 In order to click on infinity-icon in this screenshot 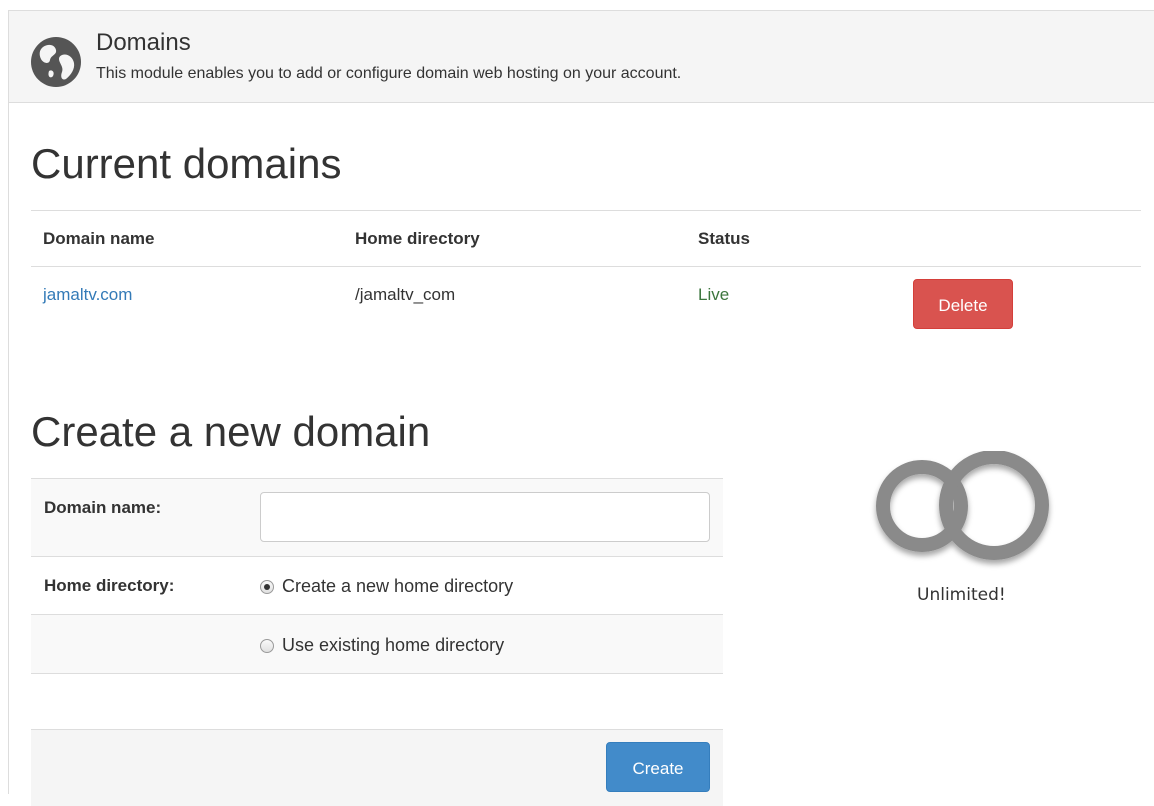, I will do `click(962, 505)`.